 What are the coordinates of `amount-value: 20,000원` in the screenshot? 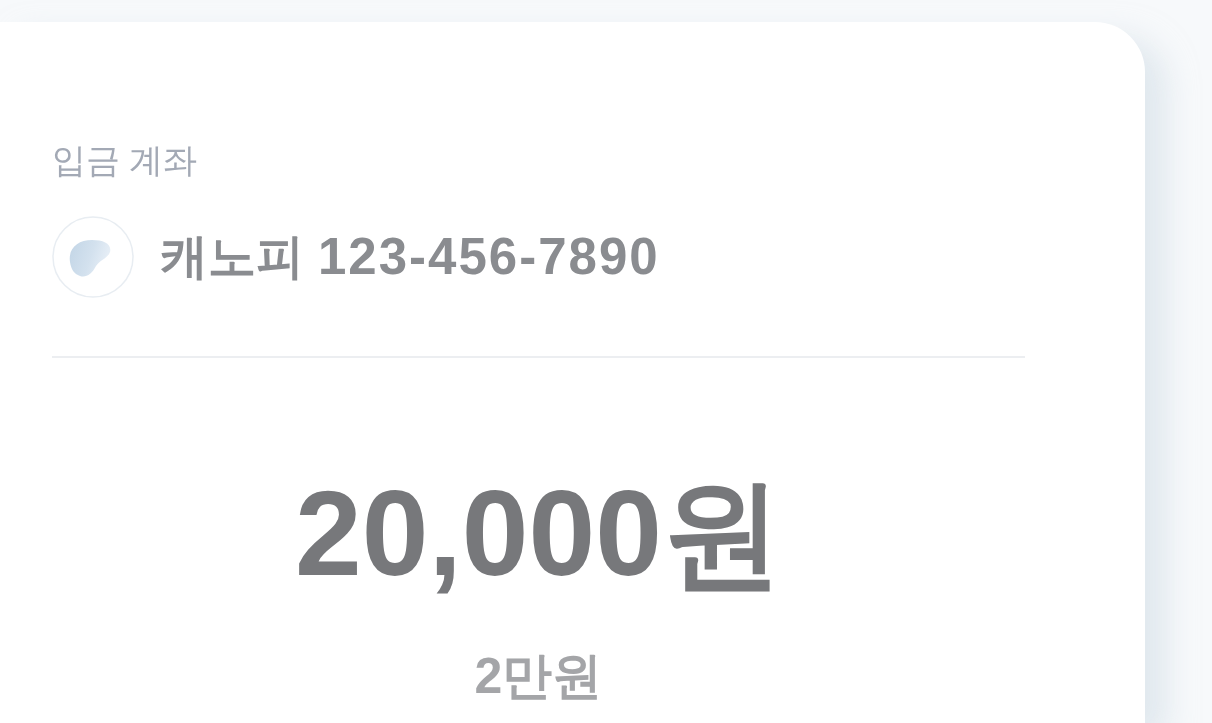 It's located at (538, 533).